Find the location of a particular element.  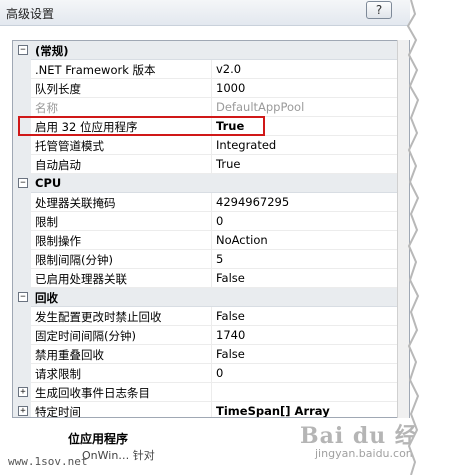

property-value: 1000 is located at coordinates (230, 88).